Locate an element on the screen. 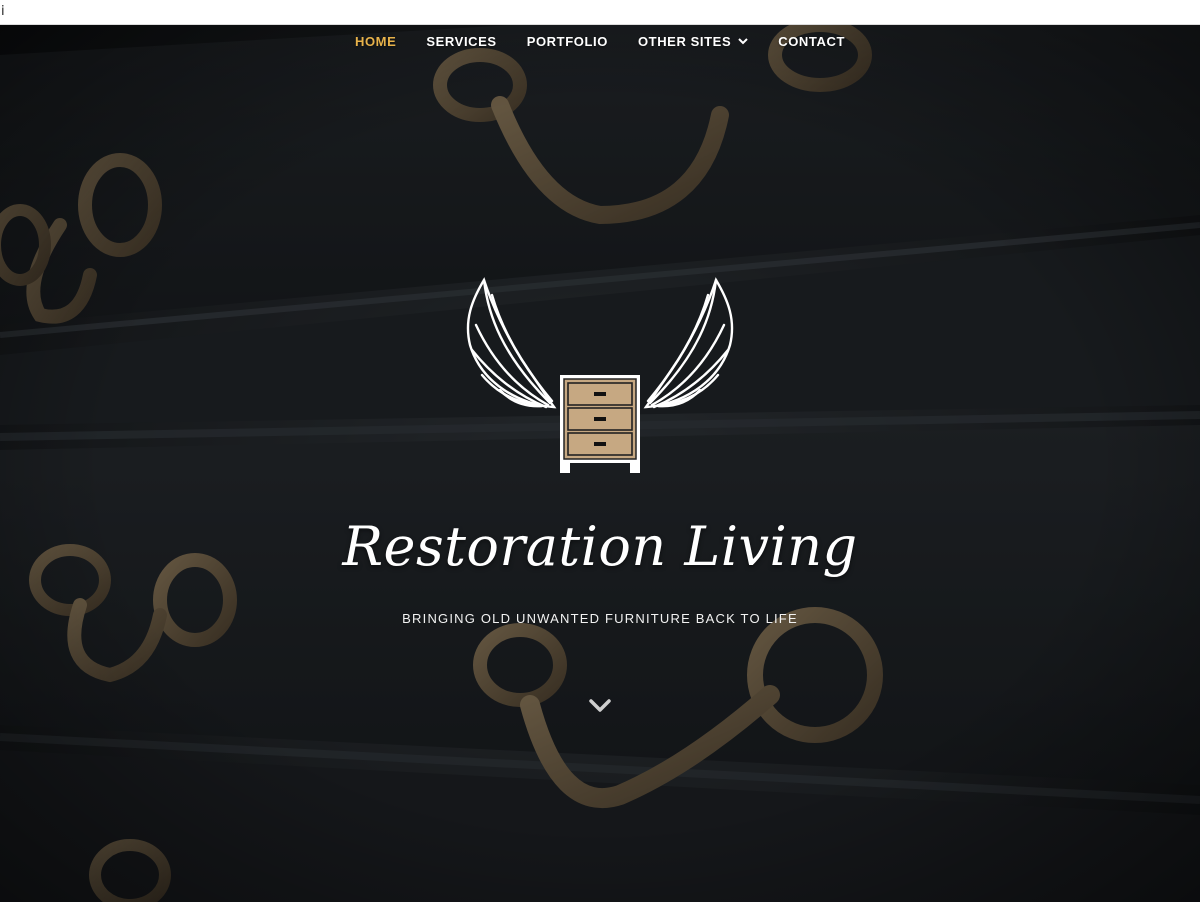 The image size is (1200, 902). site-title: Restoration Living is located at coordinates (600, 546).